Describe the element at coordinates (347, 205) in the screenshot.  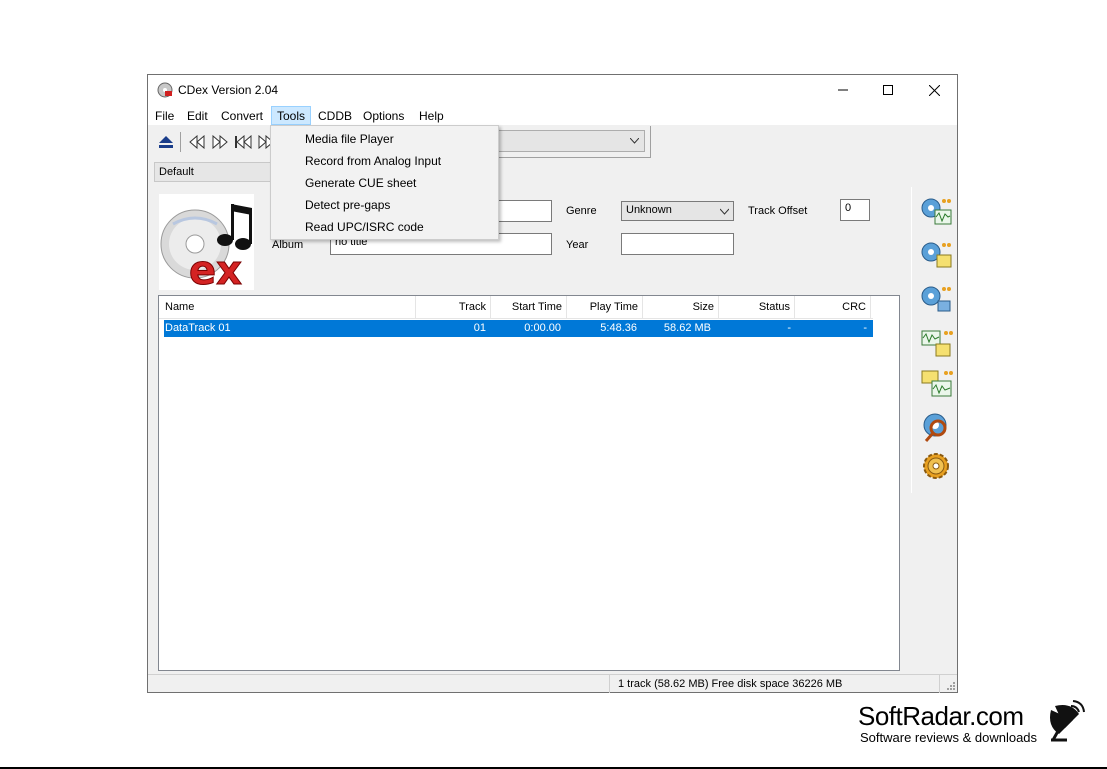
I see `menu-item-detect-pregaps: Detect pre-gaps` at that location.